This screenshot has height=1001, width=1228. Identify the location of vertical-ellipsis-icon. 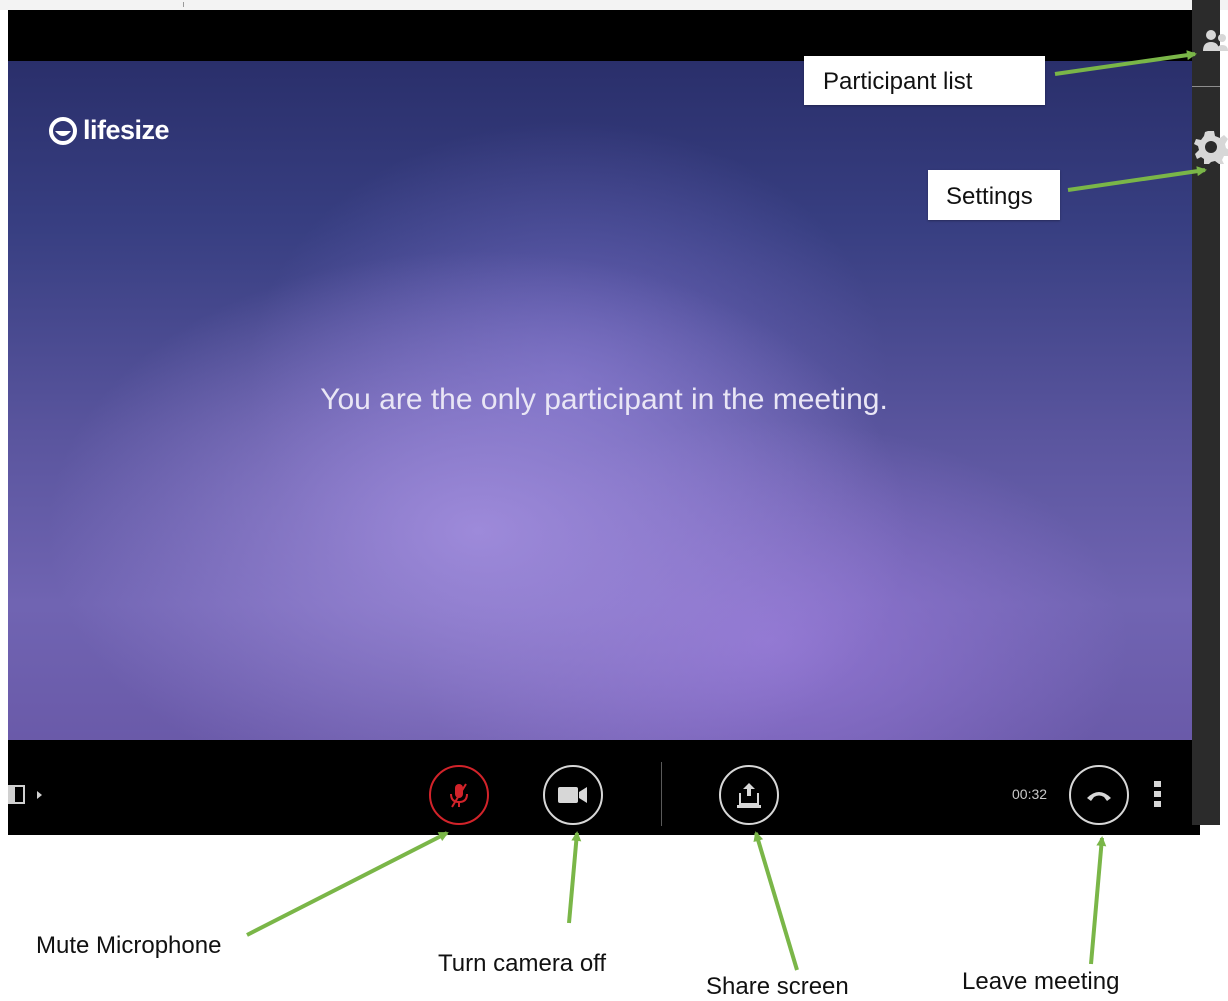
(1158, 794).